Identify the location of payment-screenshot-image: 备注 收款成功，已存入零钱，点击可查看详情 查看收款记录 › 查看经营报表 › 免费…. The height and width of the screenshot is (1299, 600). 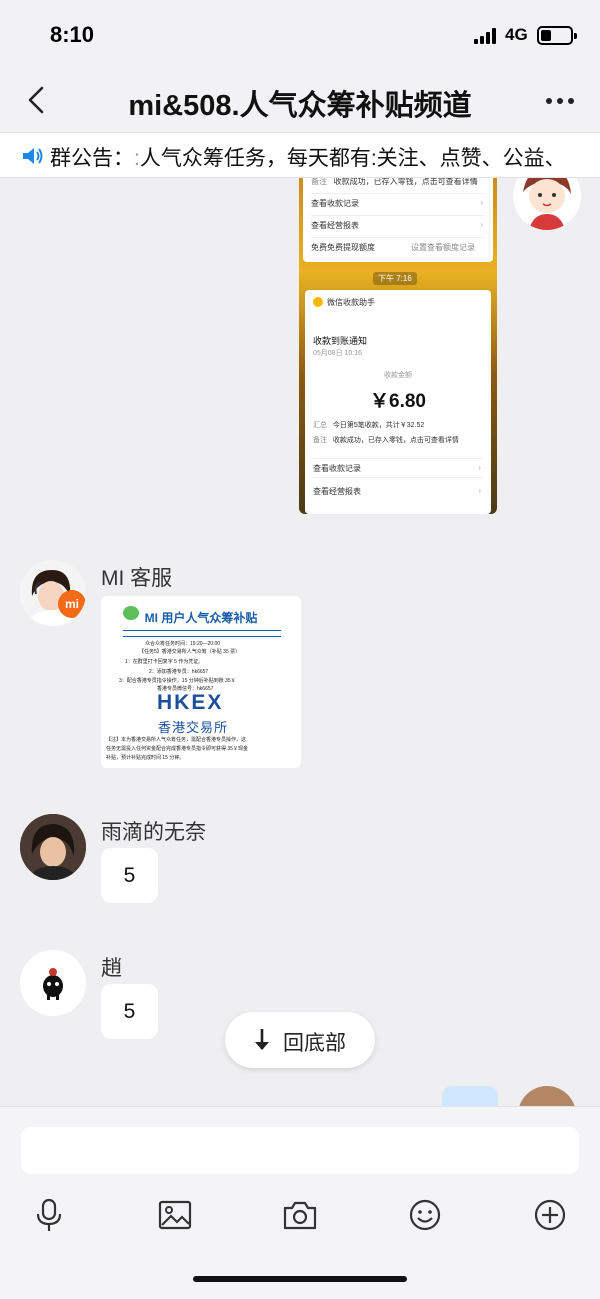
(398, 346).